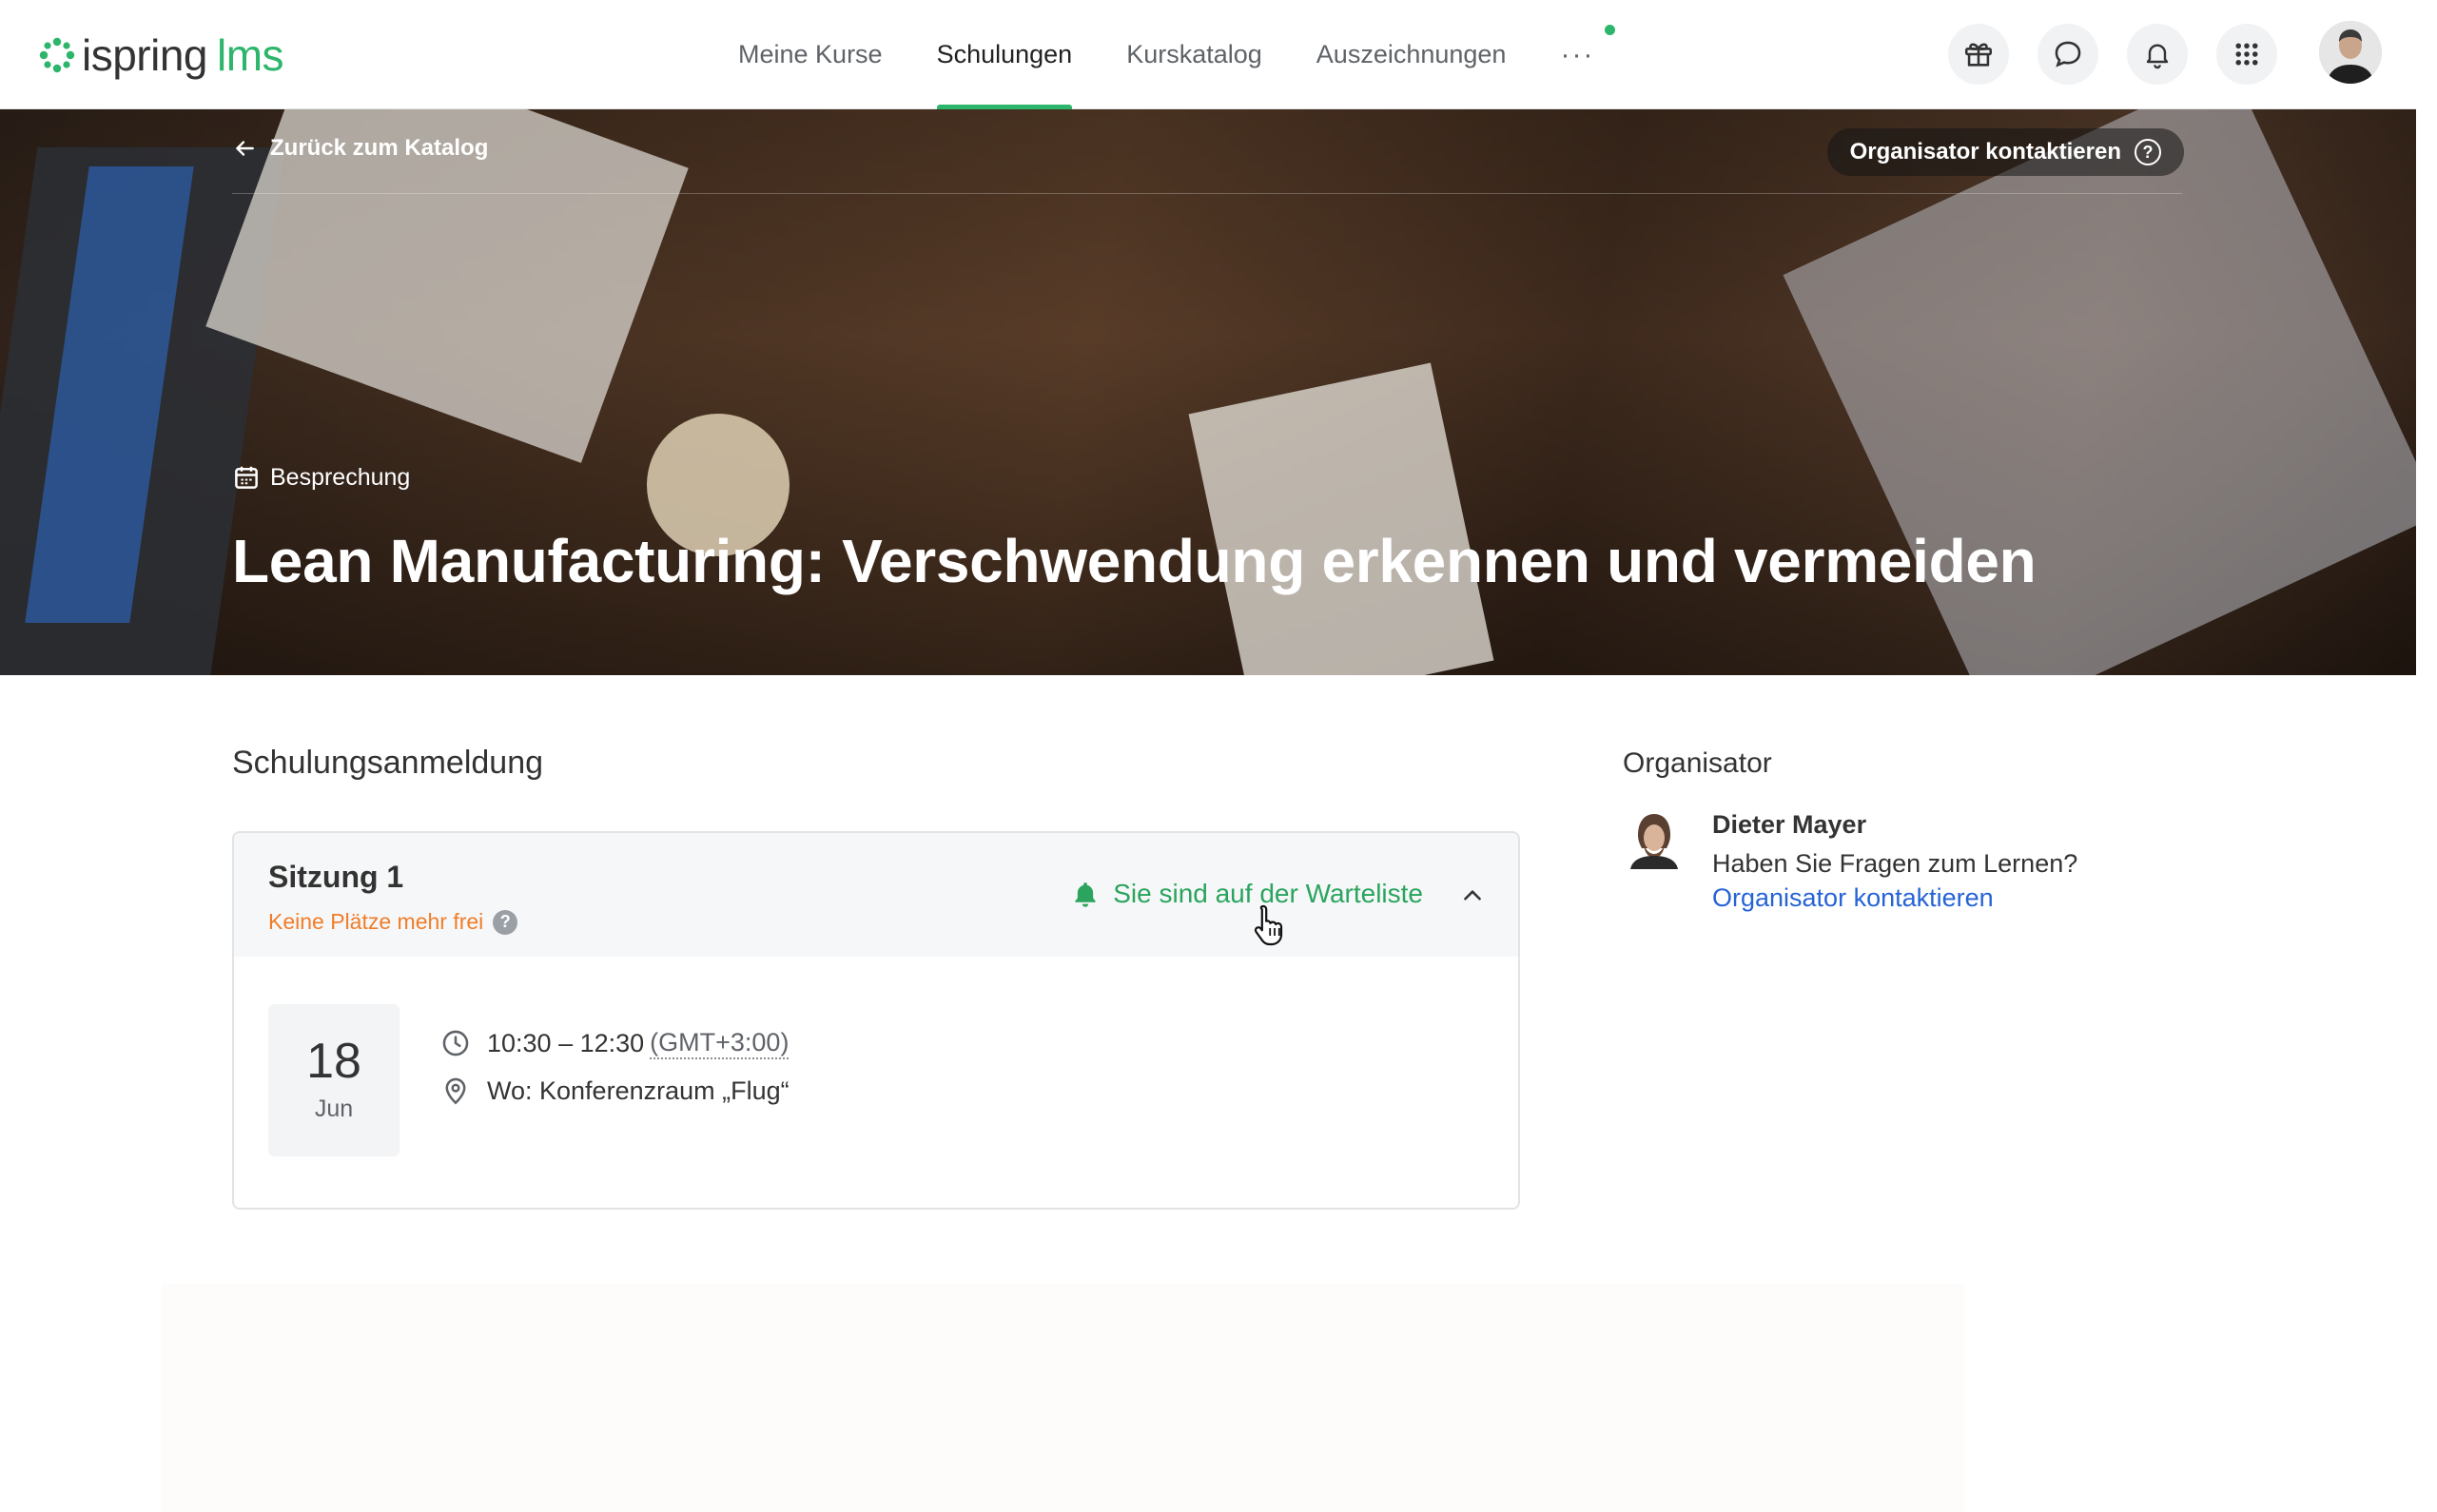 This screenshot has height=1512, width=2437. Describe the element at coordinates (1341, 518) in the screenshot. I see `notebook-decoration` at that location.